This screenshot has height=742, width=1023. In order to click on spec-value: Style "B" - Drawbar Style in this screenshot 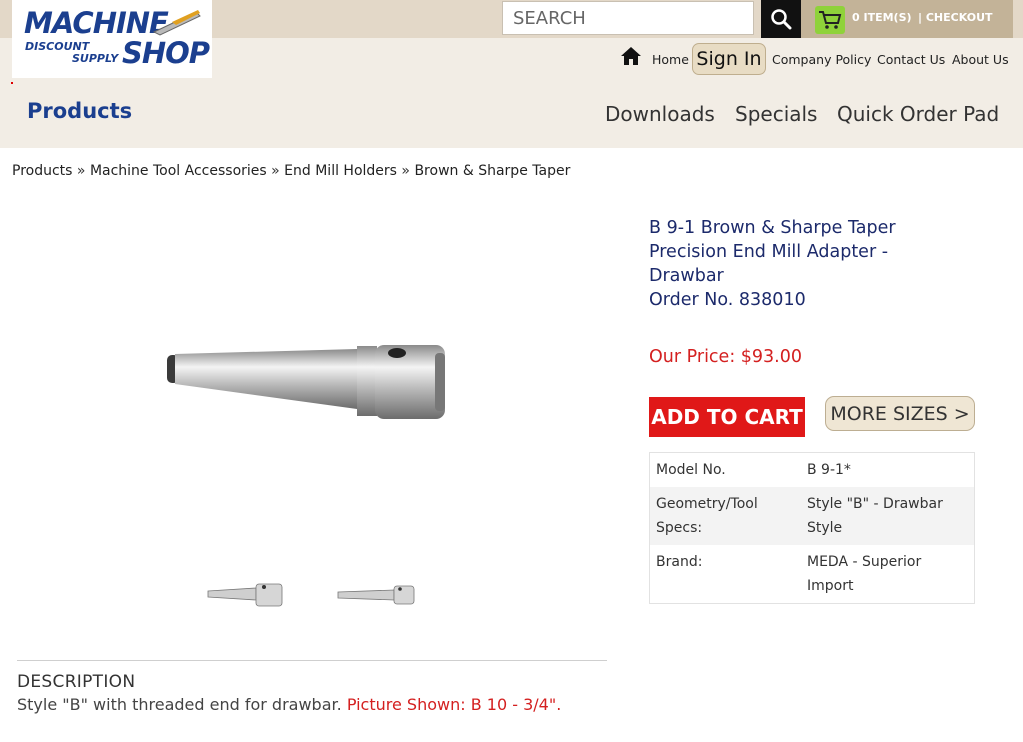, I will do `click(875, 516)`.